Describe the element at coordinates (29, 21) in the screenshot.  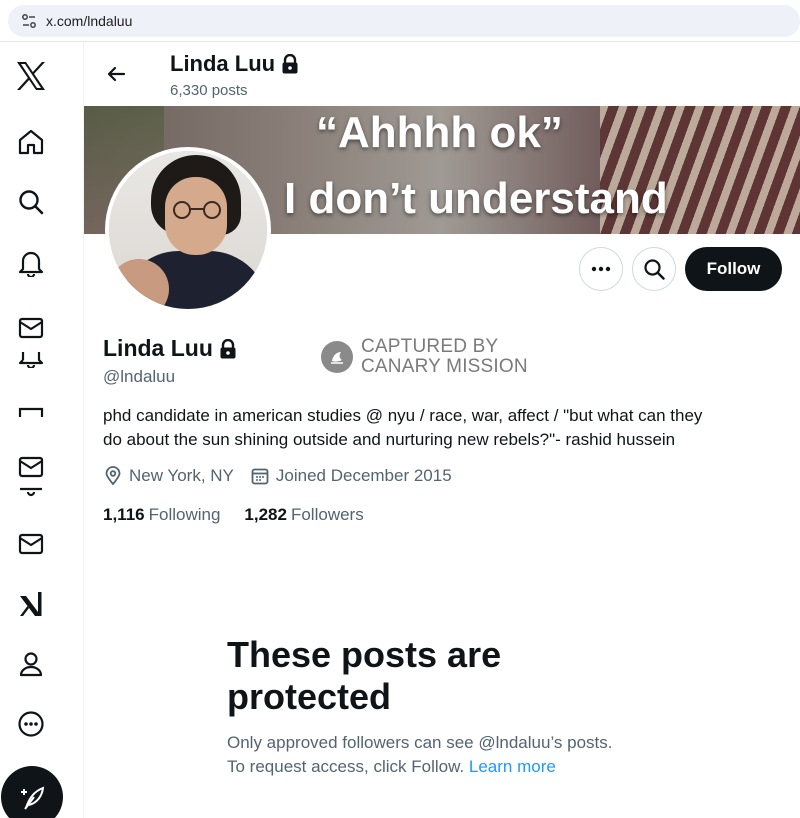
I see `site-settings-icon` at that location.